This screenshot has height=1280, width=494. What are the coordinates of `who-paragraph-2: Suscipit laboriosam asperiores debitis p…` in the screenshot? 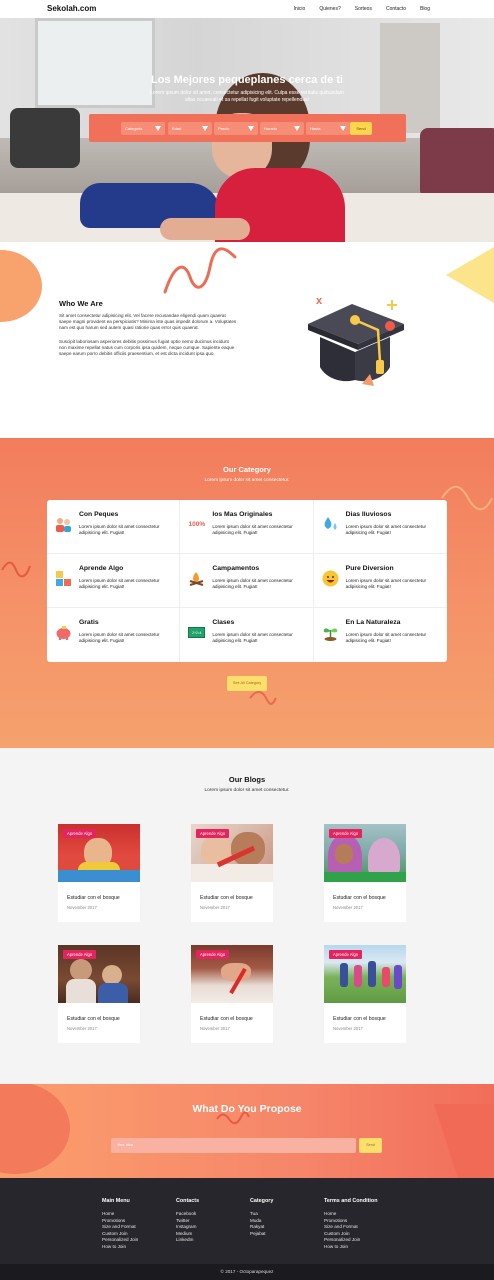 It's located at (147, 348).